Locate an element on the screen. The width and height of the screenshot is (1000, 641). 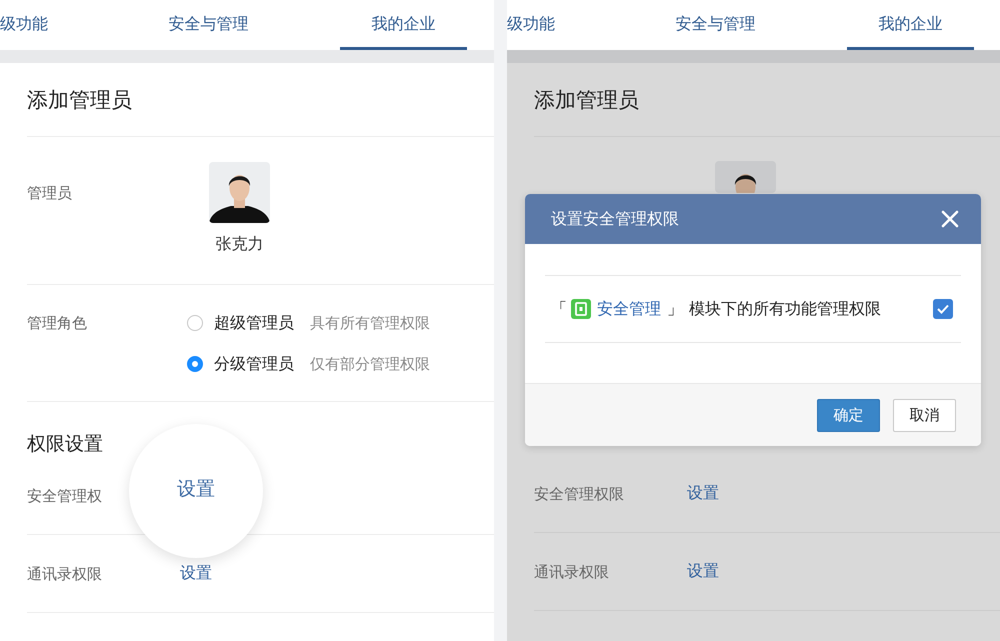
permission-label: 安全管理权 is located at coordinates (65, 496).